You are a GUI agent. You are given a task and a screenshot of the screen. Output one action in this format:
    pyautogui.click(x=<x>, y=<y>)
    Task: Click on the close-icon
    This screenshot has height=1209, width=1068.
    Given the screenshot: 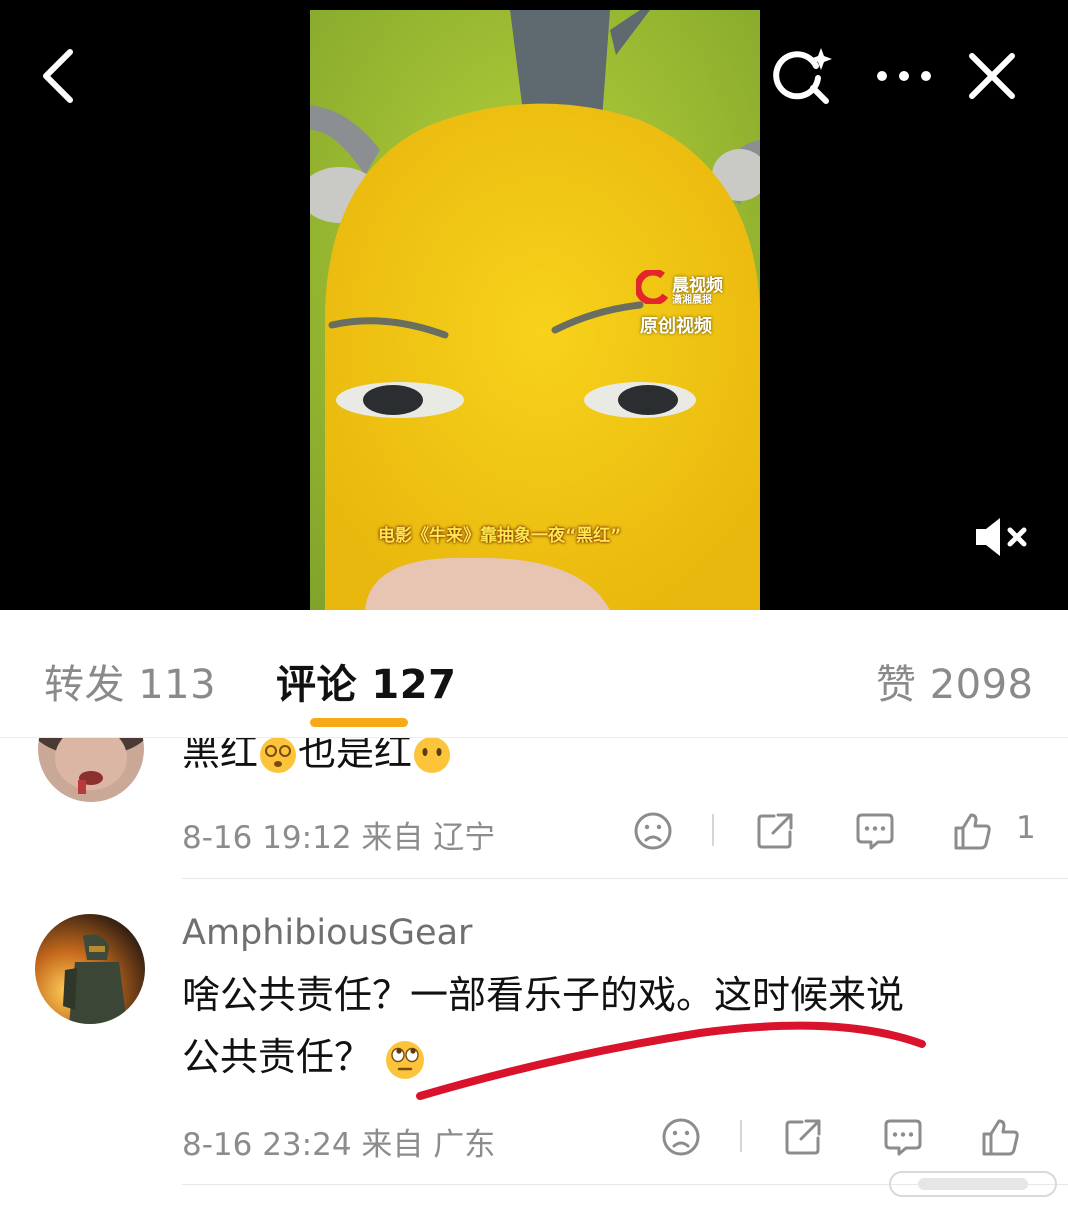 What is the action you would take?
    pyautogui.click(x=992, y=76)
    